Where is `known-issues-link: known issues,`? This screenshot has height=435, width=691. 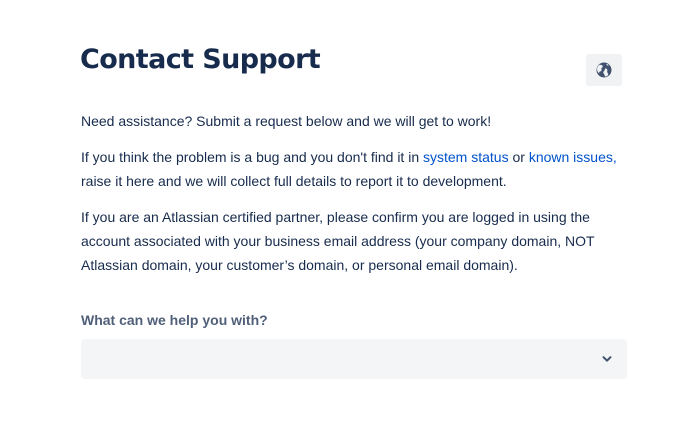 known-issues-link: known issues, is located at coordinates (573, 157).